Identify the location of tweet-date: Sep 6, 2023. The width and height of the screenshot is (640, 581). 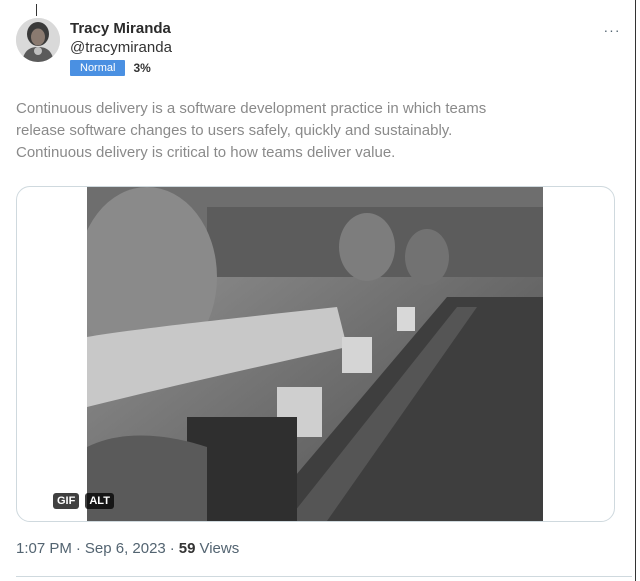
(125, 548).